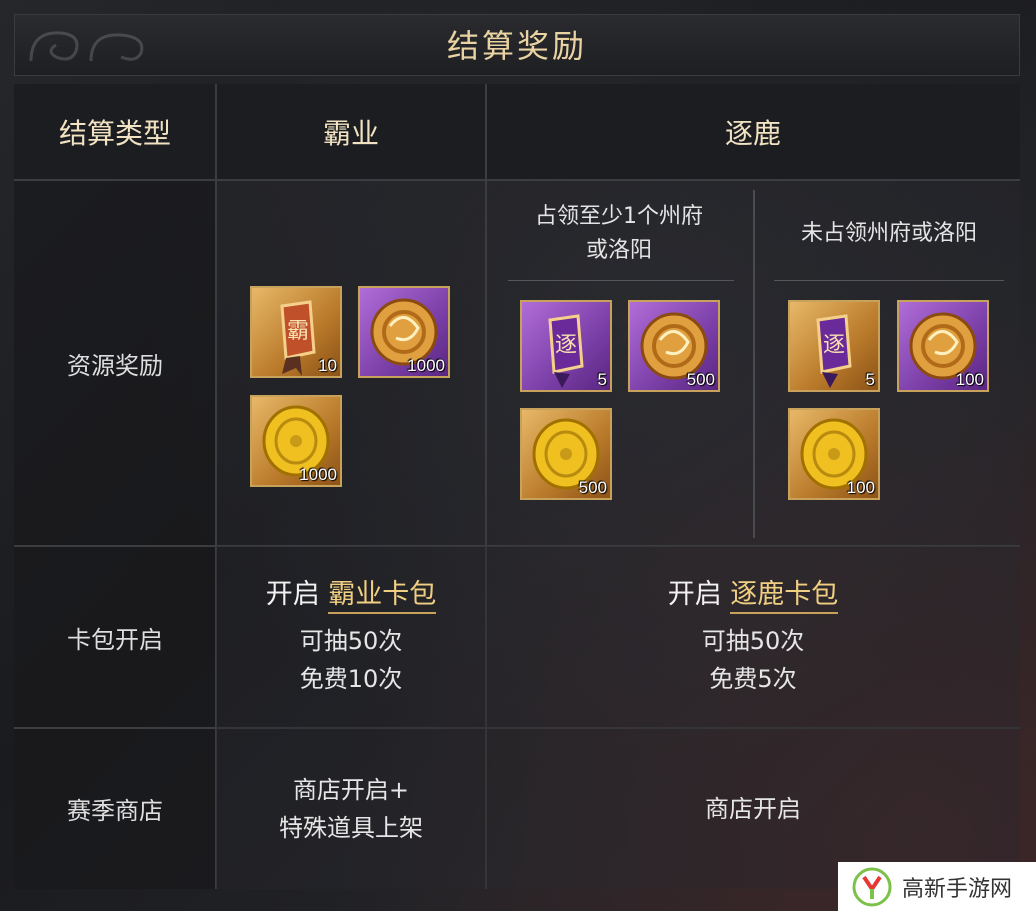 The width and height of the screenshot is (1036, 911). What do you see at coordinates (351, 132) in the screenshot?
I see `header-baye: 霸业` at bounding box center [351, 132].